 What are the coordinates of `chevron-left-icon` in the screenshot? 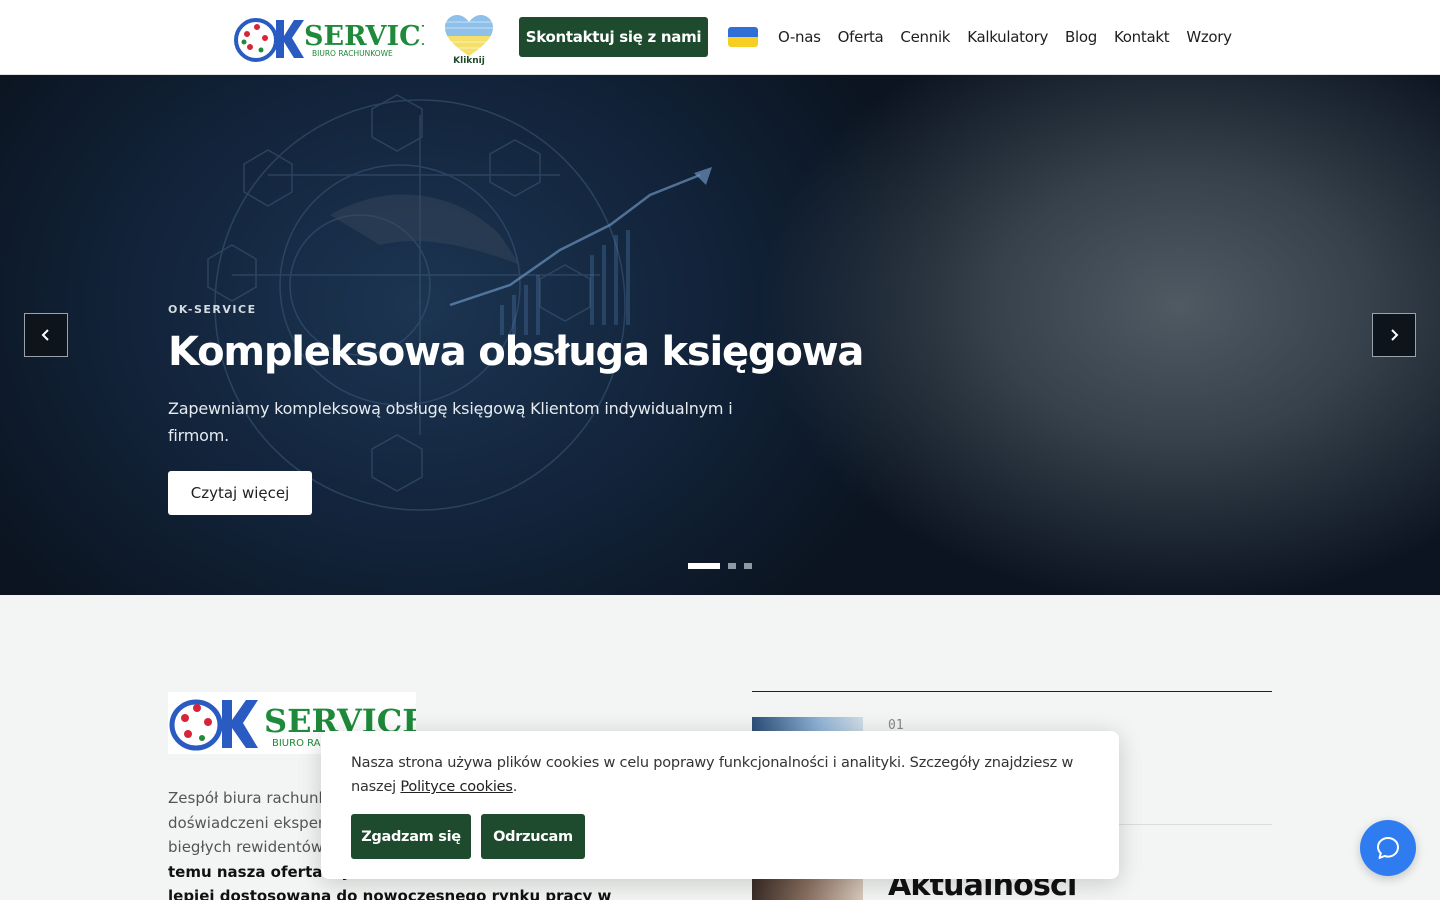 It's located at (45, 335).